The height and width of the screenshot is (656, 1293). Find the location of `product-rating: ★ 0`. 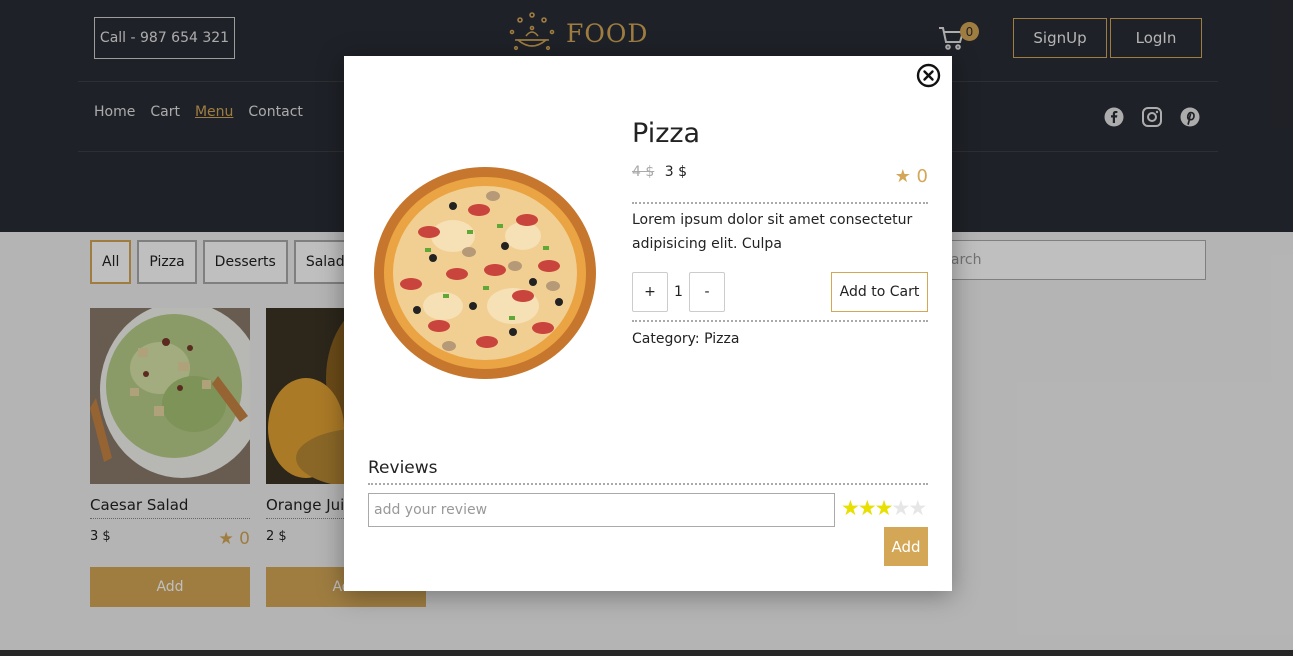

product-rating: ★ 0 is located at coordinates (911, 176).